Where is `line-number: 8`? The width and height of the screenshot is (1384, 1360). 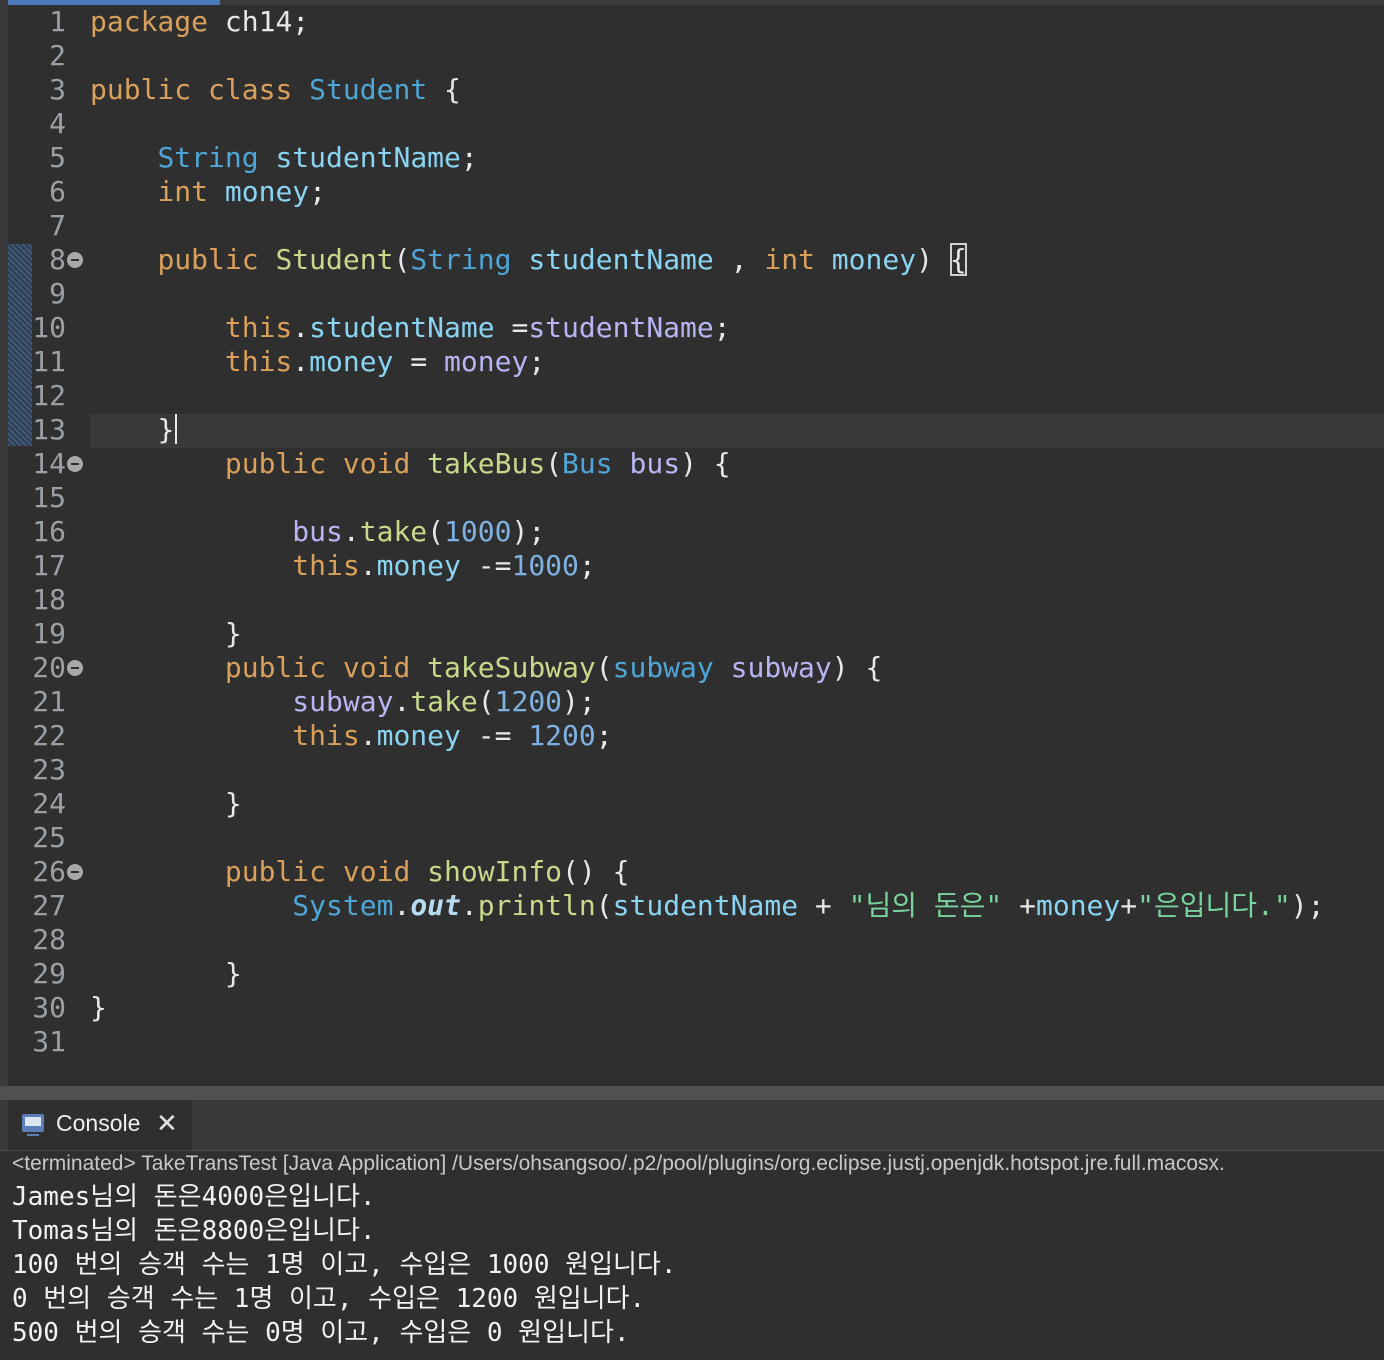 line-number: 8 is located at coordinates (57, 259).